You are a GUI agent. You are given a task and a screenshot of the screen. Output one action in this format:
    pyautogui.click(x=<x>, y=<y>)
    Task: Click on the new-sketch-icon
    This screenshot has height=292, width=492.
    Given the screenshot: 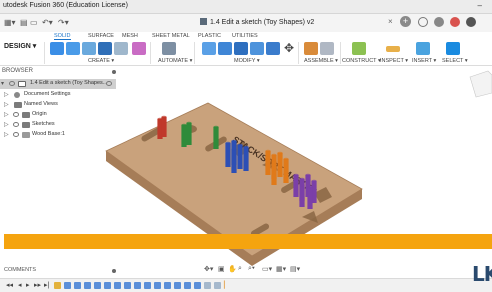 What is the action you would take?
    pyautogui.click(x=57, y=48)
    